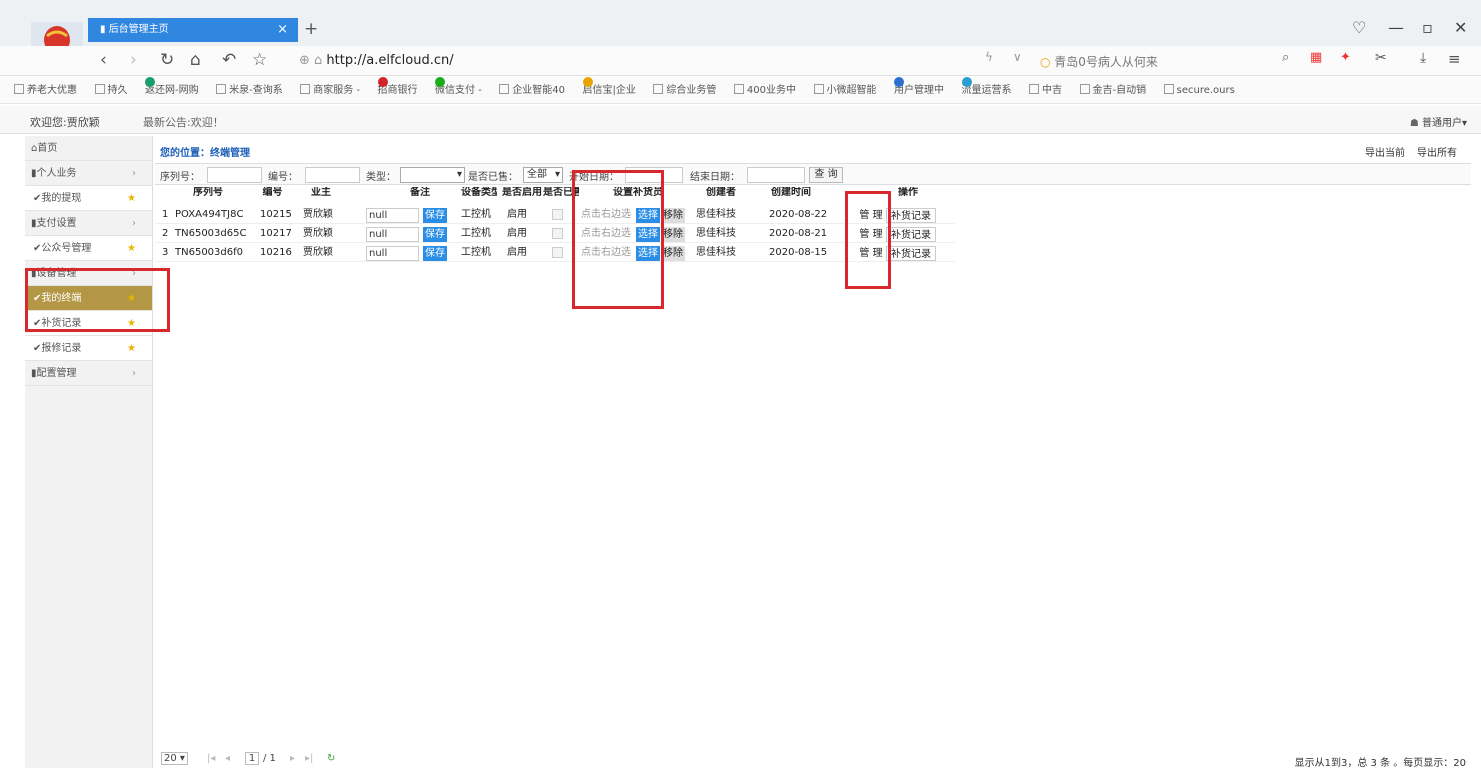  I want to click on lock-icon: ⌂, so click(320, 60).